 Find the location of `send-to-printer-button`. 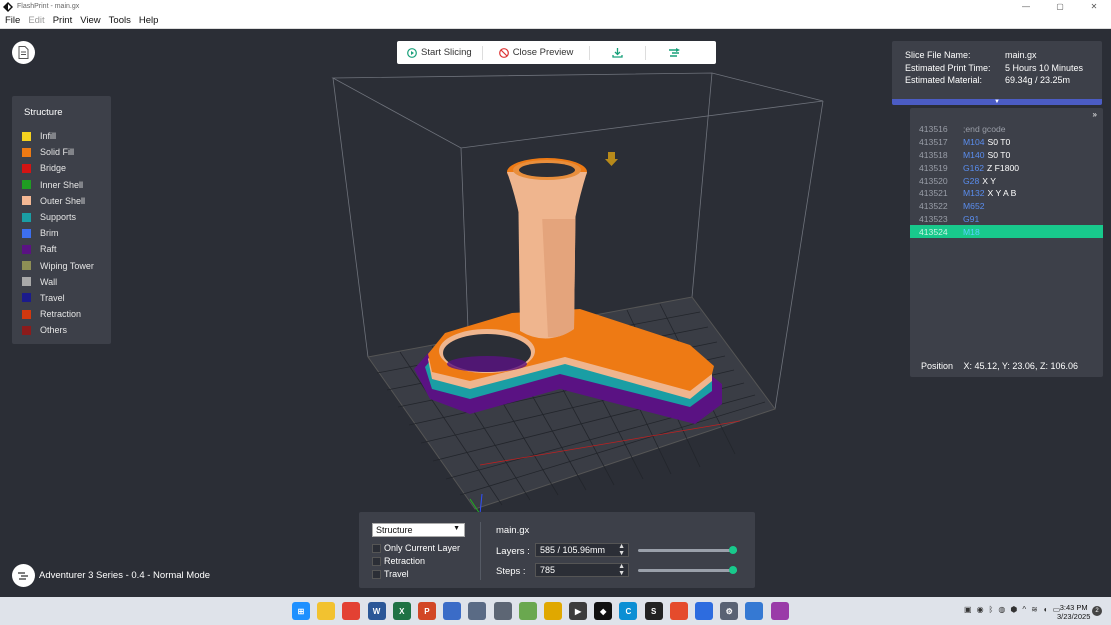

send-to-printer-button is located at coordinates (674, 52).